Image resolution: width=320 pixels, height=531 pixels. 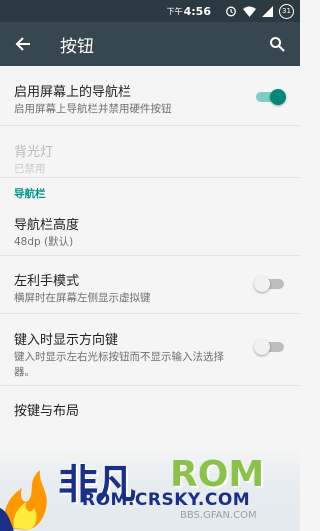 What do you see at coordinates (269, 347) in the screenshot?
I see `arrow-keys-toggle` at bounding box center [269, 347].